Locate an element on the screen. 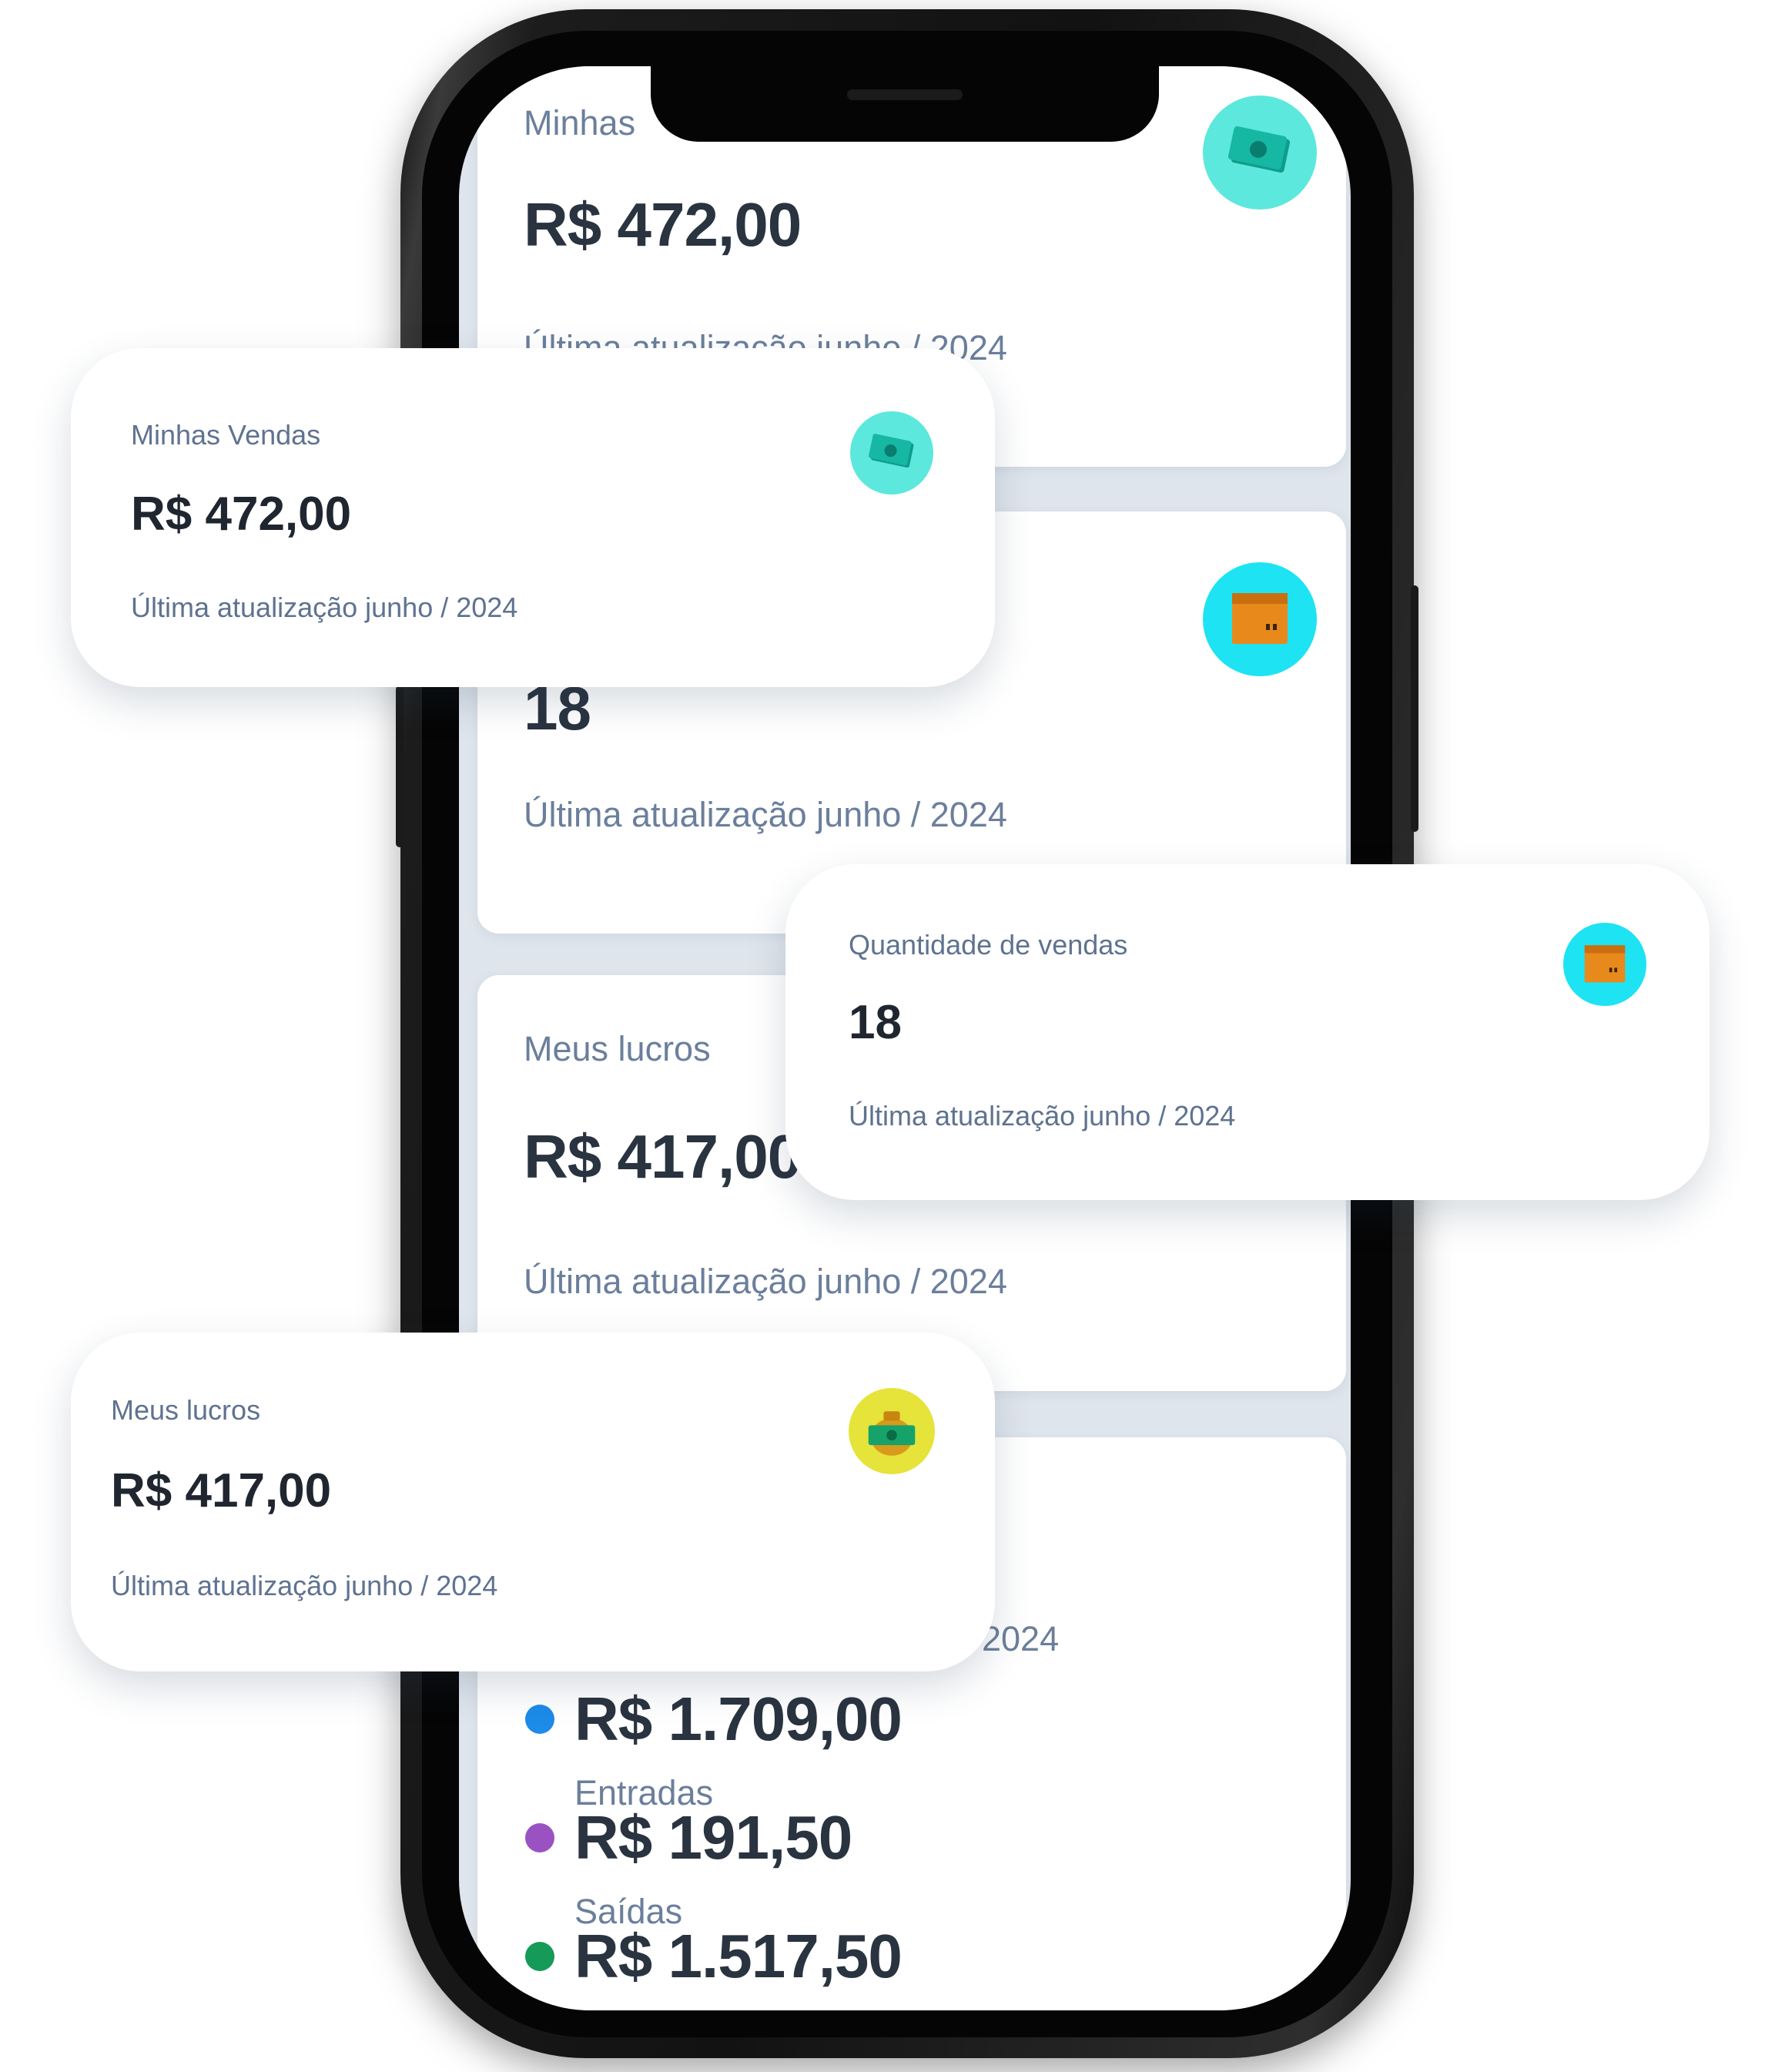 The width and height of the screenshot is (1765, 2072). legend-dot-saidas is located at coordinates (539, 1837).